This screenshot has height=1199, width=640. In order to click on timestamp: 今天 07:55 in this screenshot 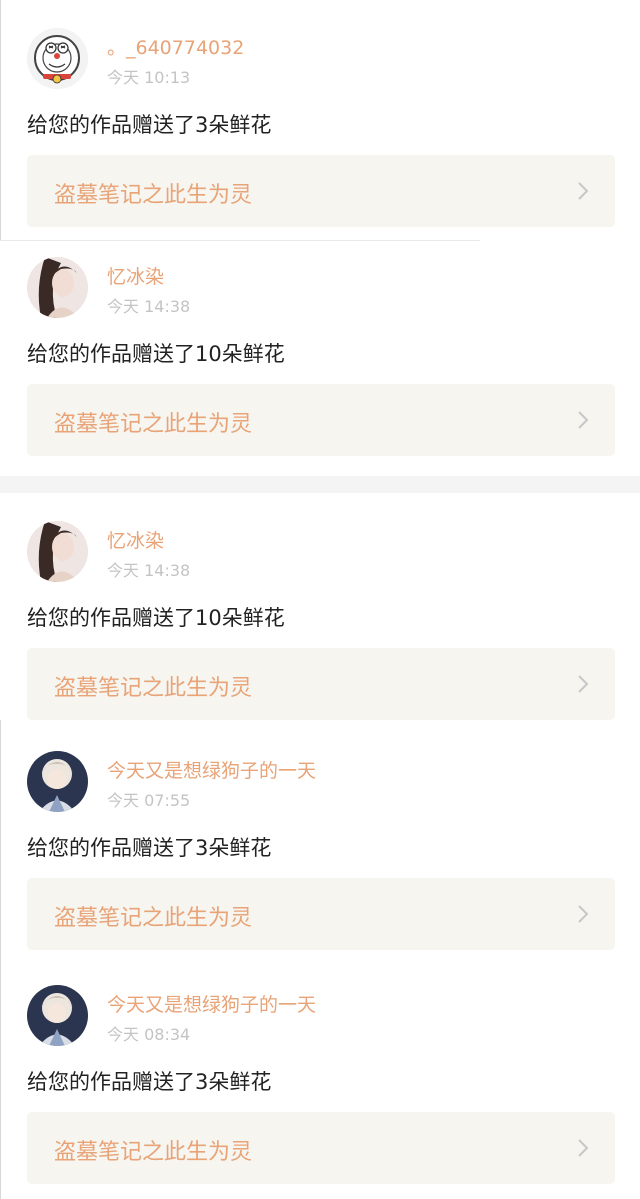, I will do `click(149, 800)`.